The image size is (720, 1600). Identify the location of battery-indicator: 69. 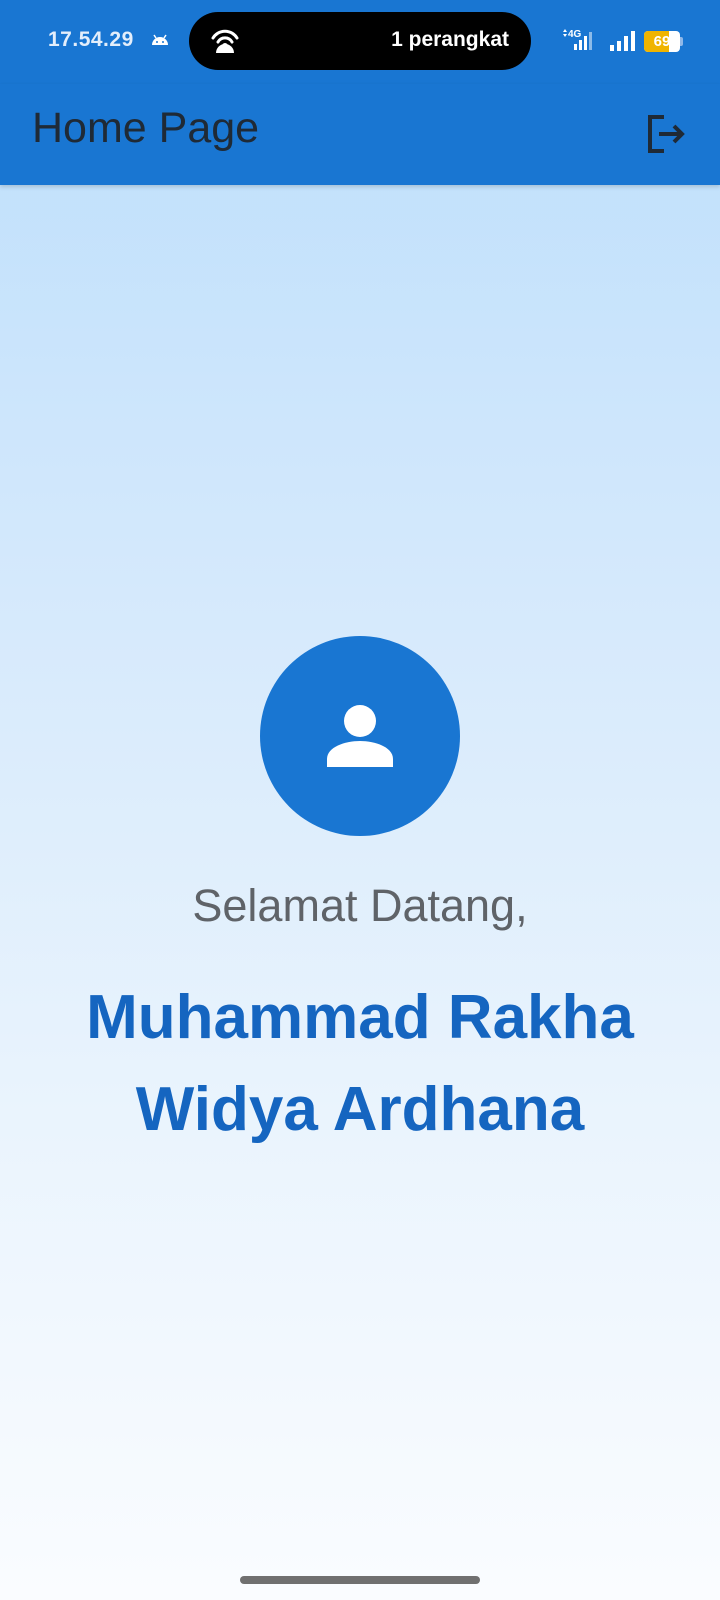
(663, 41).